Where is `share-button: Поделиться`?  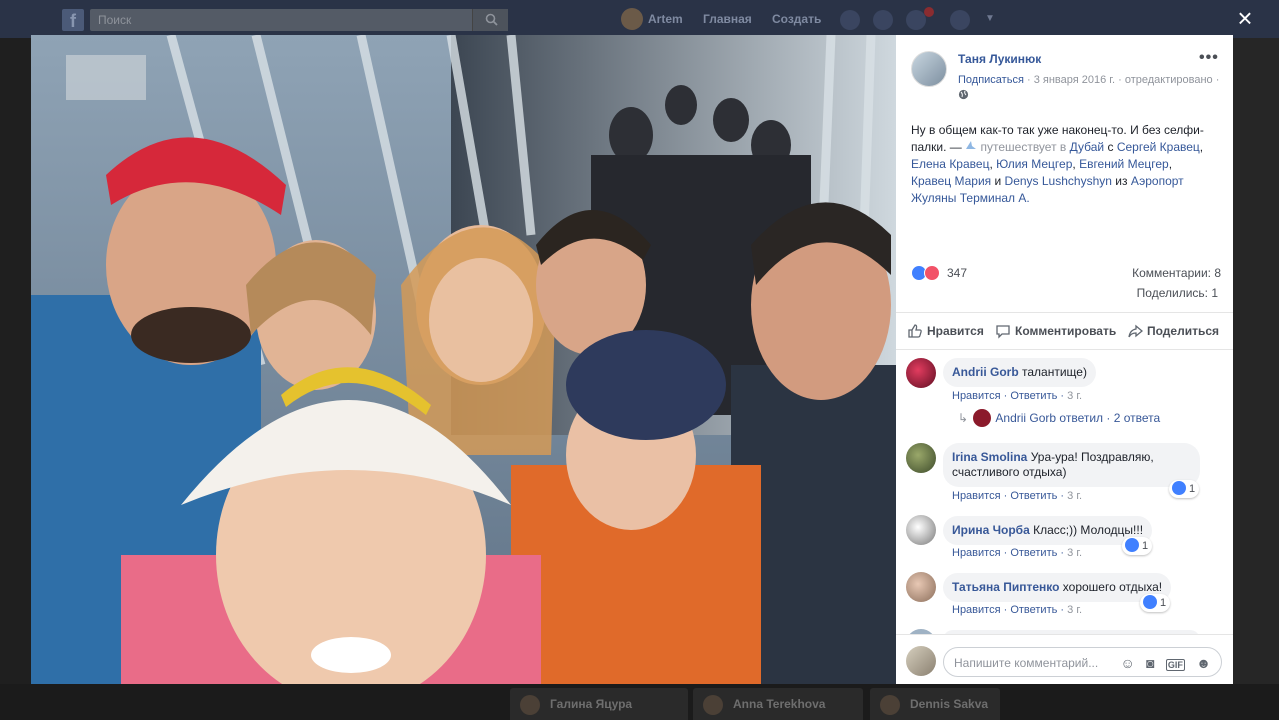 share-button: Поделиться is located at coordinates (1174, 331).